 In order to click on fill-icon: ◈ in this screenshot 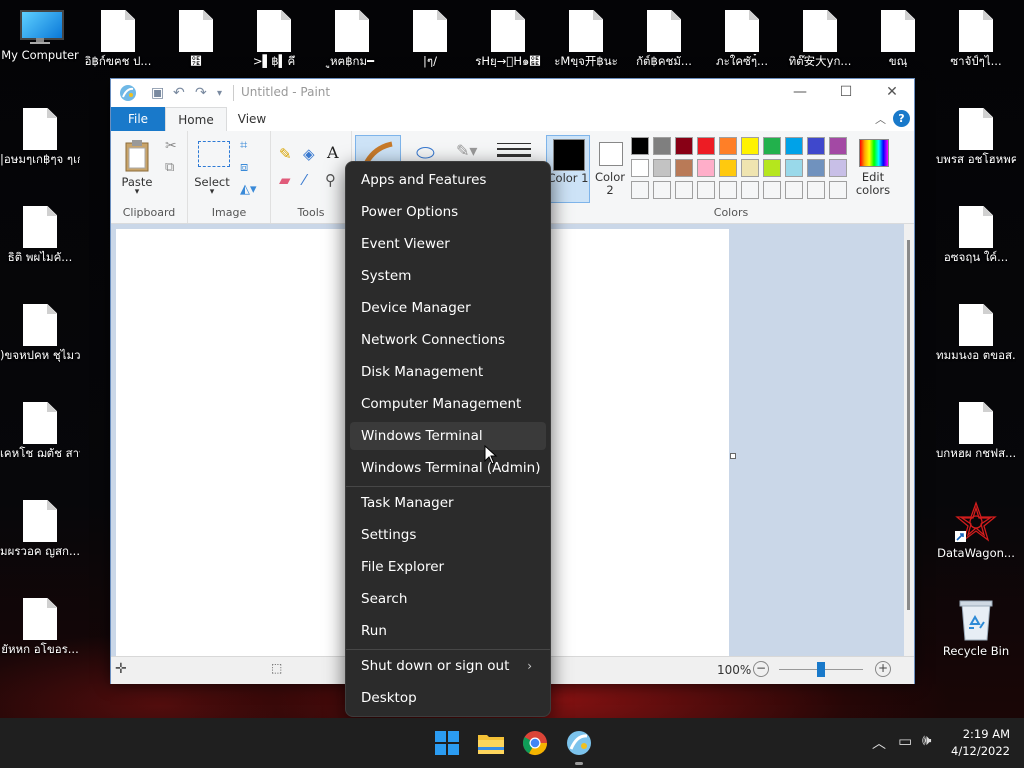, I will do `click(309, 154)`.